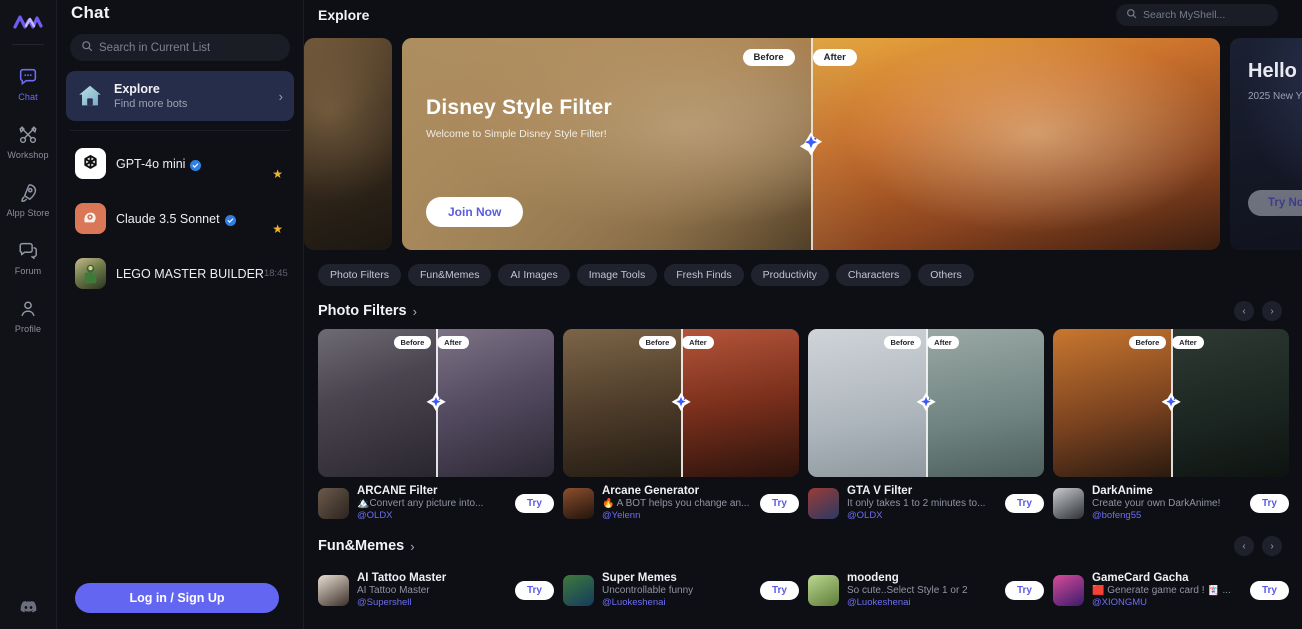 The image size is (1302, 629). I want to click on list-item: Claude 3.5 Sonnet ★, so click(180, 218).